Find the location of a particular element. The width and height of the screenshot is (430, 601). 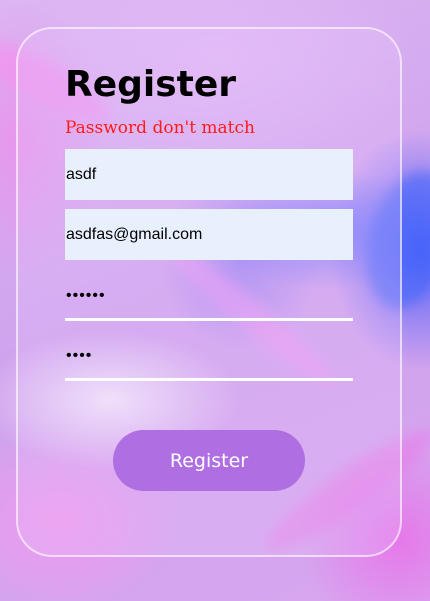

error-message: Password don't match is located at coordinates (160, 128).